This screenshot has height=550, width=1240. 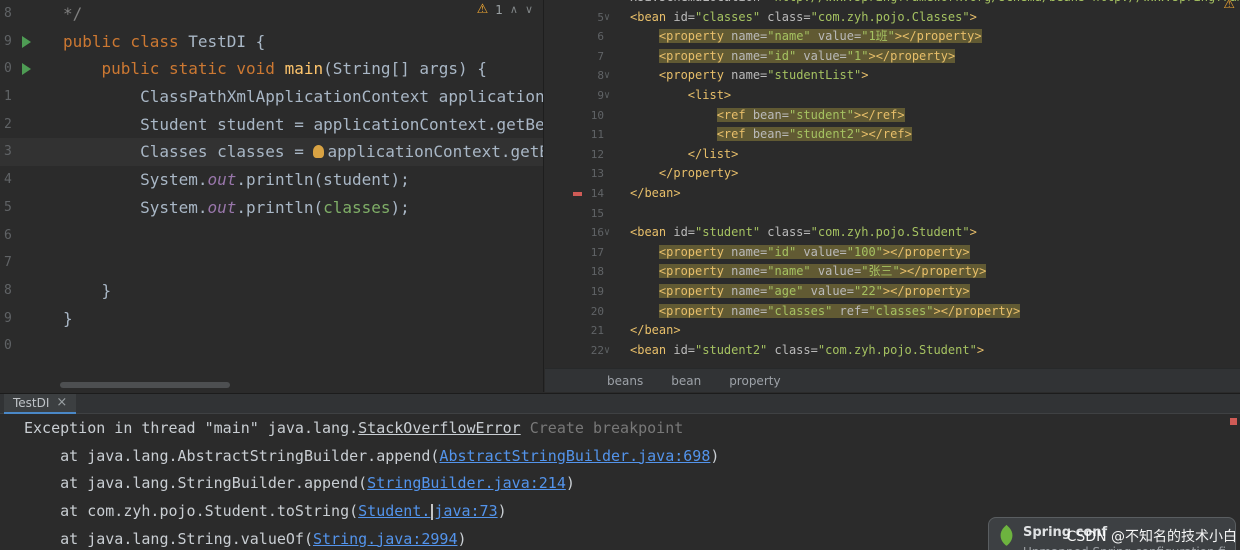 What do you see at coordinates (574, 456) in the screenshot?
I see `stack-frame-link: AbstractStringBuilder.java:698` at bounding box center [574, 456].